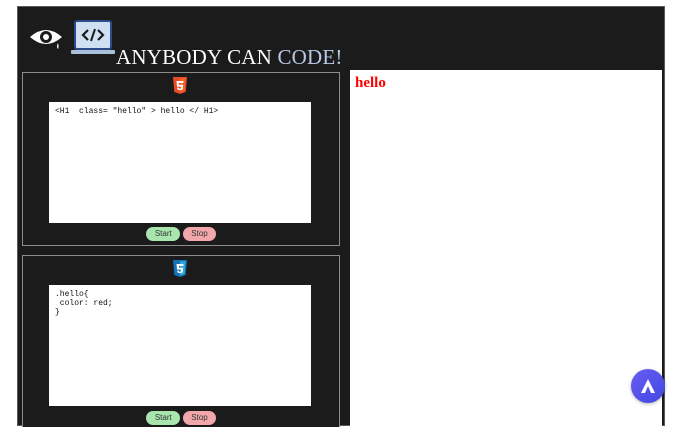 The image size is (673, 427). Describe the element at coordinates (341, 40) in the screenshot. I see `header: ANYBODY CAN CODE!` at that location.